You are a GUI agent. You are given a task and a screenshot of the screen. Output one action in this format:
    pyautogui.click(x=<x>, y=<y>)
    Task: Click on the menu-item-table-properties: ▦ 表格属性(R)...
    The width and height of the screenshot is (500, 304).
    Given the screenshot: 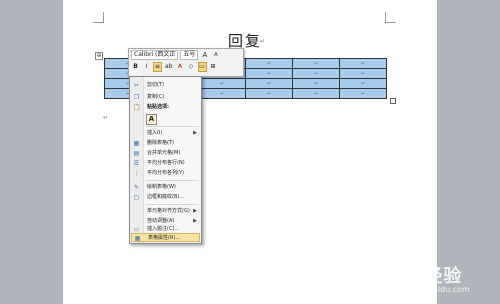 What is the action you would take?
    pyautogui.click(x=165, y=237)
    